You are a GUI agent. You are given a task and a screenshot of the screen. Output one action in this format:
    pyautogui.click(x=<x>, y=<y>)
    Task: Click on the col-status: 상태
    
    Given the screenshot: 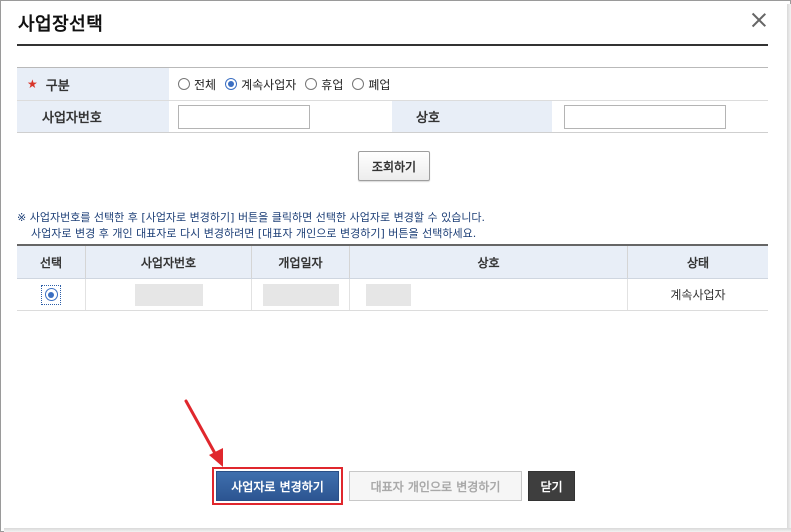 What is the action you would take?
    pyautogui.click(x=698, y=262)
    